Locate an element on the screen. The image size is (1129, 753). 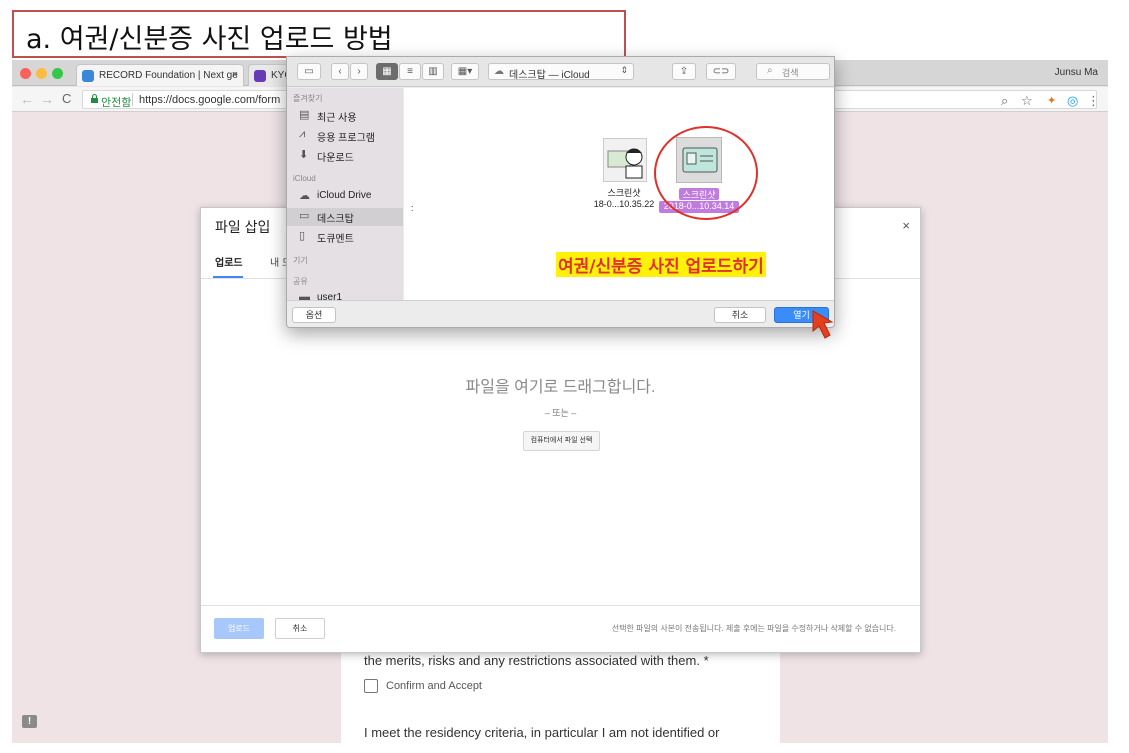
clock-icon: ▤ is located at coordinates (304, 115).